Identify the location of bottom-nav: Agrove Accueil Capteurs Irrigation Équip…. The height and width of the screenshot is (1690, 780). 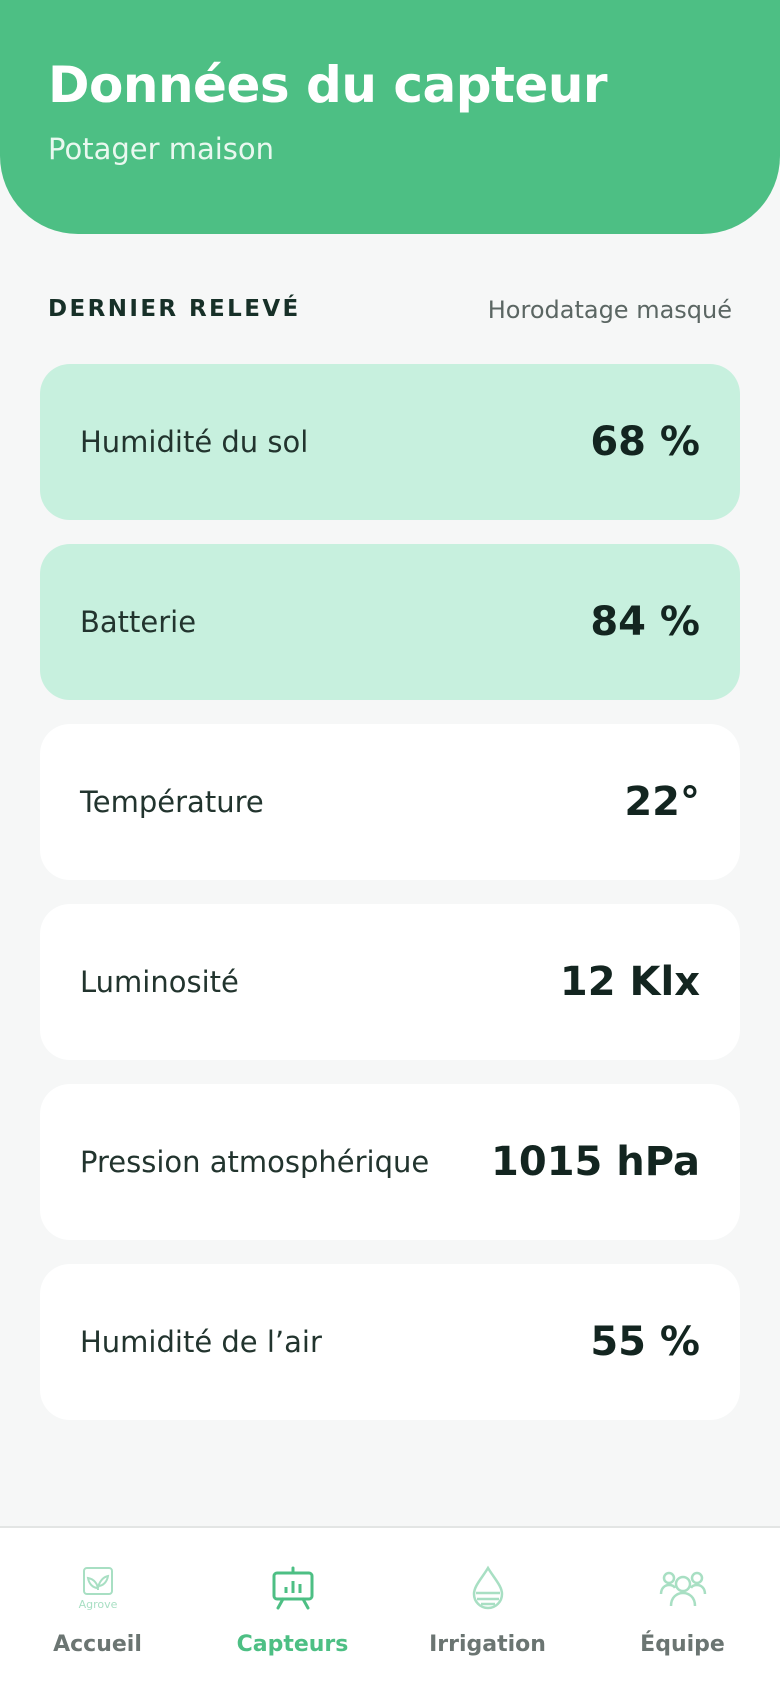
(390, 1608).